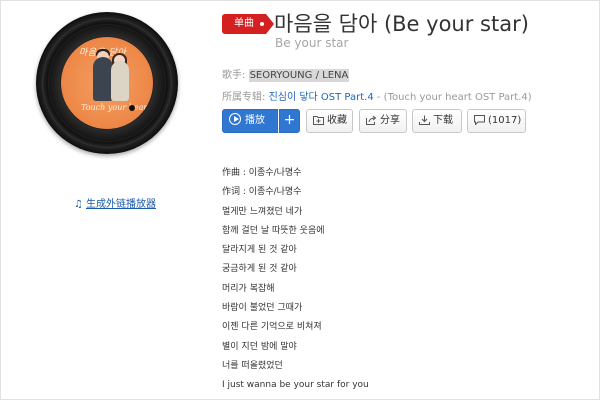 This screenshot has width=600, height=400. I want to click on download-icon, so click(424, 120).